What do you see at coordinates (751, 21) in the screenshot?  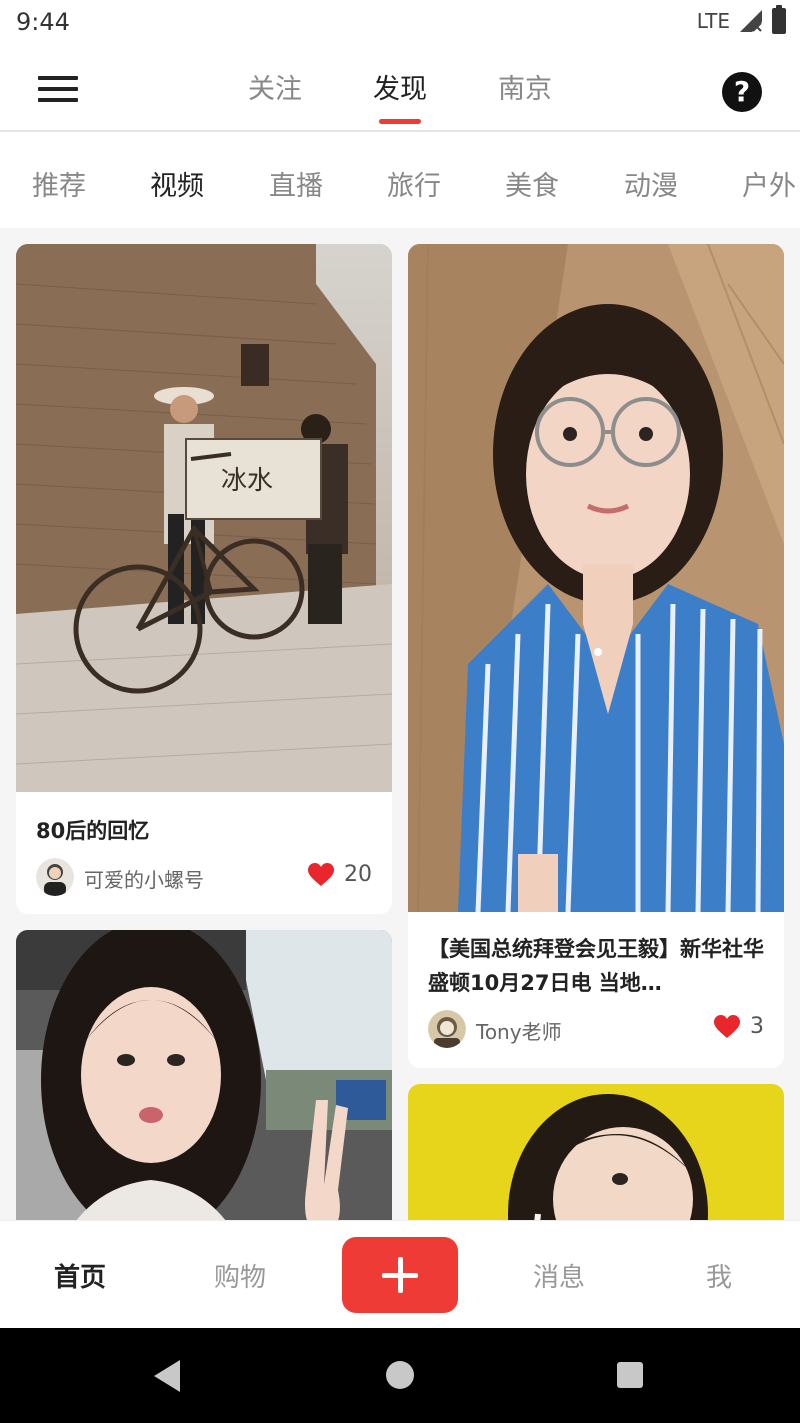 I see `signal-icon` at bounding box center [751, 21].